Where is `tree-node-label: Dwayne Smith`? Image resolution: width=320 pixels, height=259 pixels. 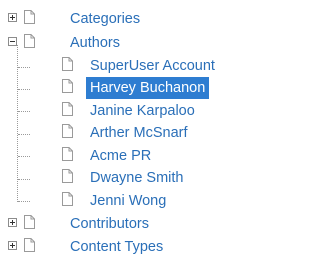 tree-node-label: Dwayne Smith is located at coordinates (136, 178).